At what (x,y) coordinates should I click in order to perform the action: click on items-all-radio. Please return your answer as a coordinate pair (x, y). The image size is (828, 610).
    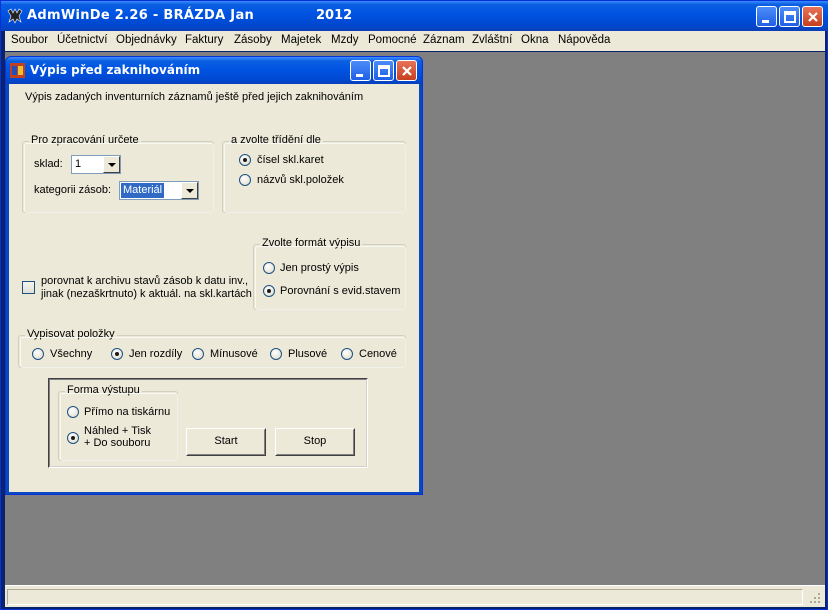
    Looking at the image, I should click on (38, 354).